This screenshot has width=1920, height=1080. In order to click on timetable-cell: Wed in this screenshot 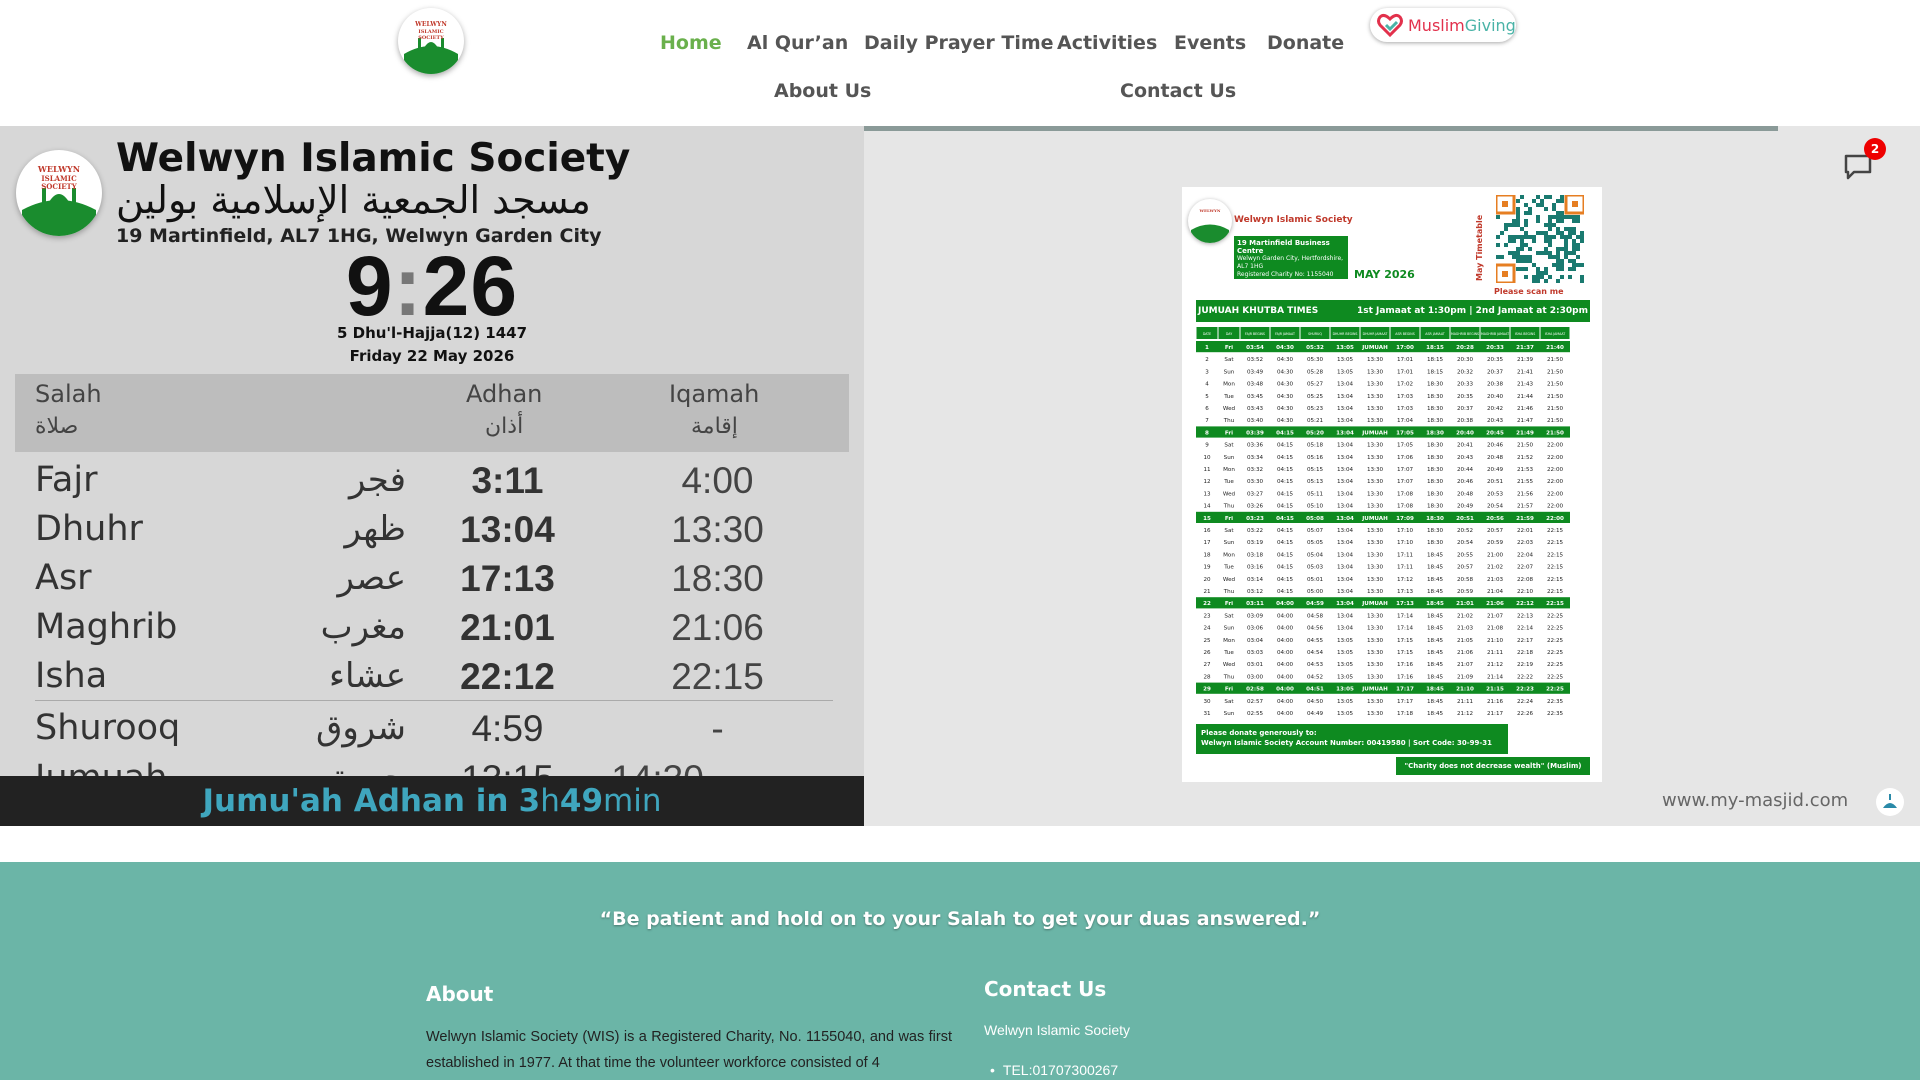, I will do `click(1229, 665)`.